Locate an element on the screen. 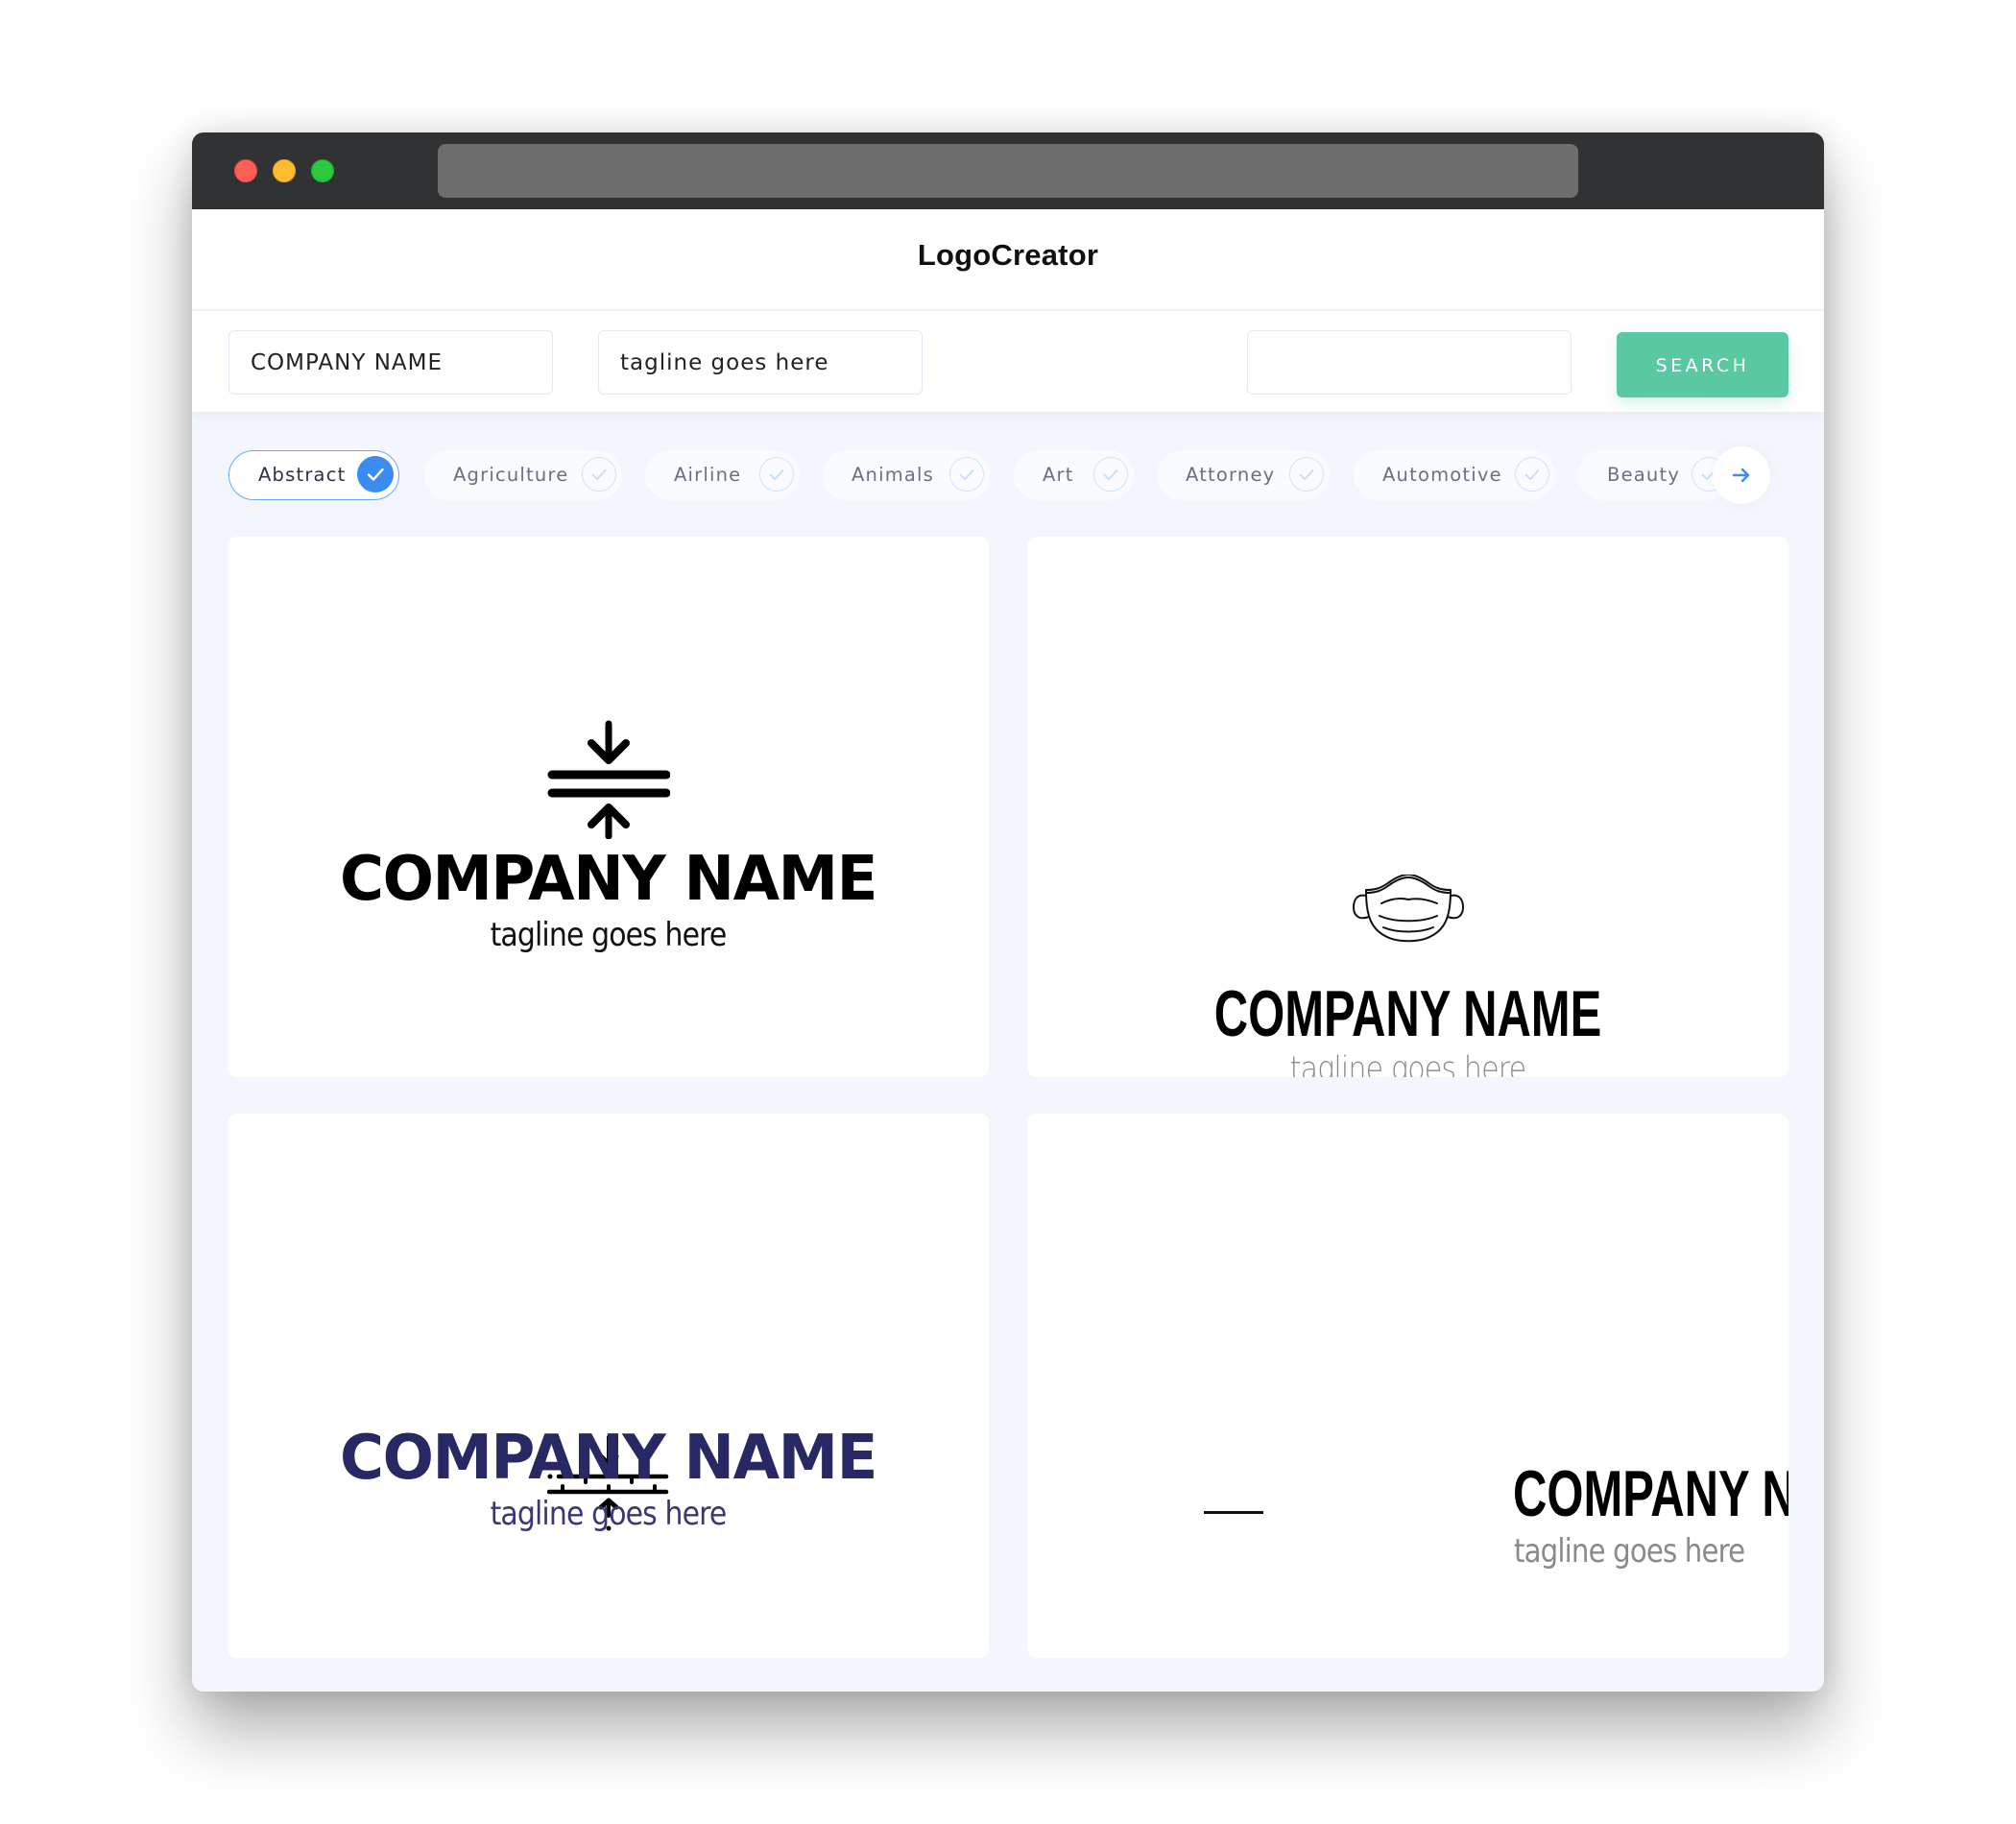 The height and width of the screenshot is (1824, 2016). category-chip-animals: Animals is located at coordinates (906, 475).